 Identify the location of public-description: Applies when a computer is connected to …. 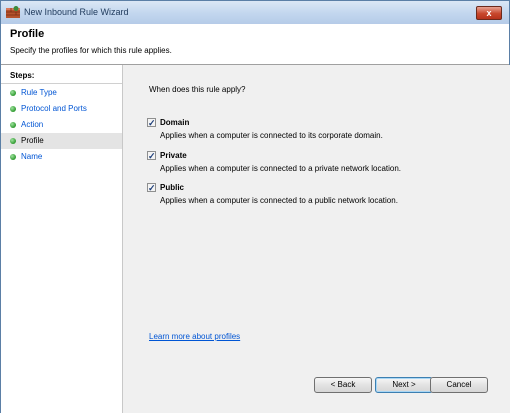
(279, 200).